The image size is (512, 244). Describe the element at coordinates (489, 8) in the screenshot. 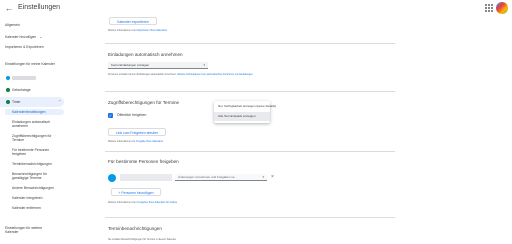

I see `apps-grid-icon` at that location.